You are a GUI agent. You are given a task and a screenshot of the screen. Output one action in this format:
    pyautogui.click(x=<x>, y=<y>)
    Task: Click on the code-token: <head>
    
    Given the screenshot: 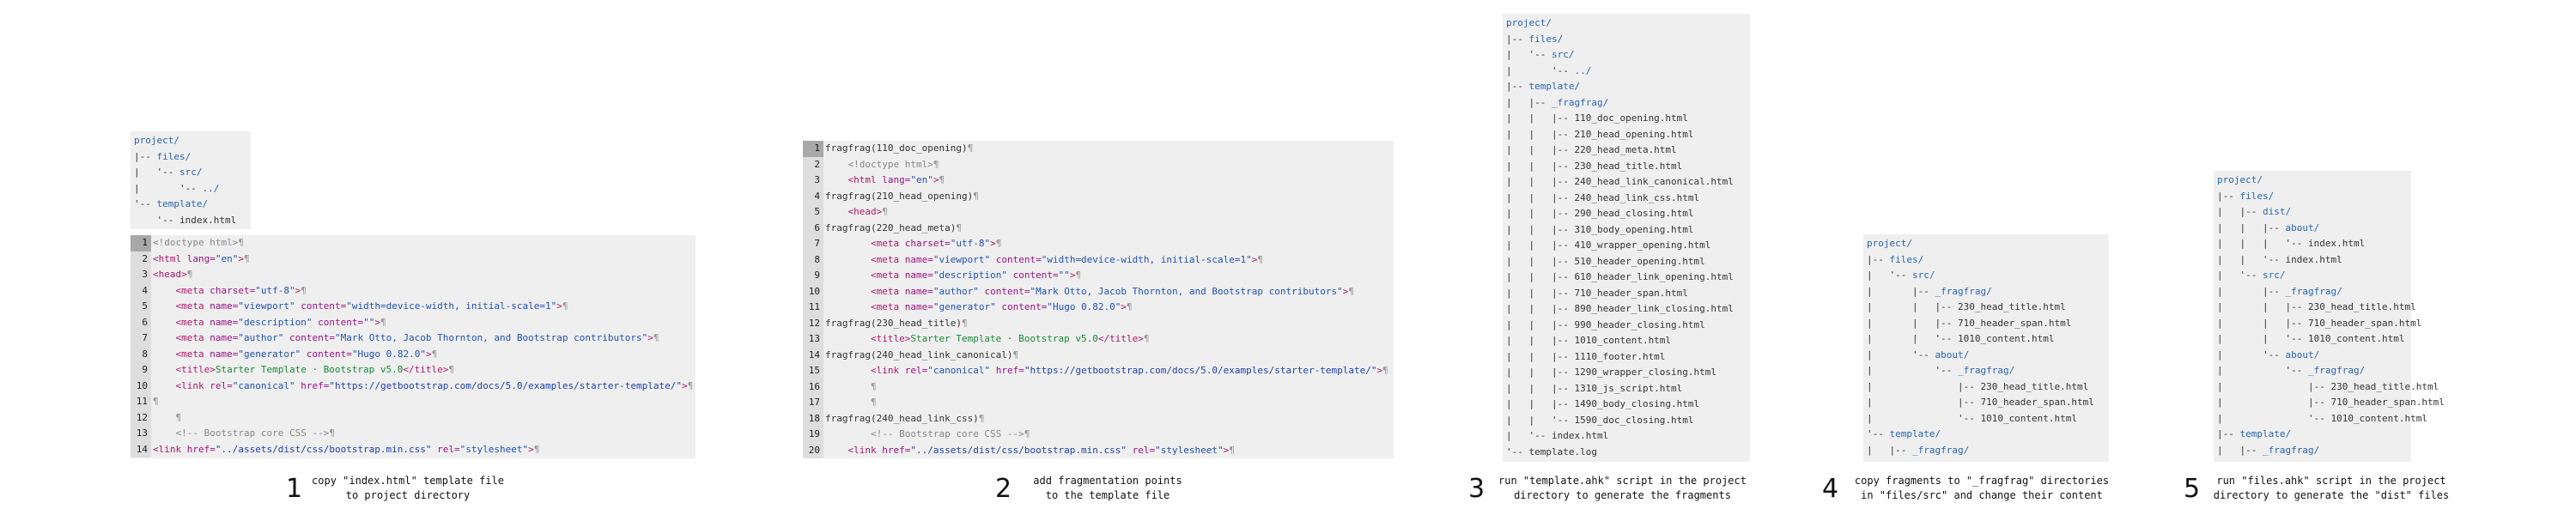 What is the action you would take?
    pyautogui.click(x=170, y=274)
    